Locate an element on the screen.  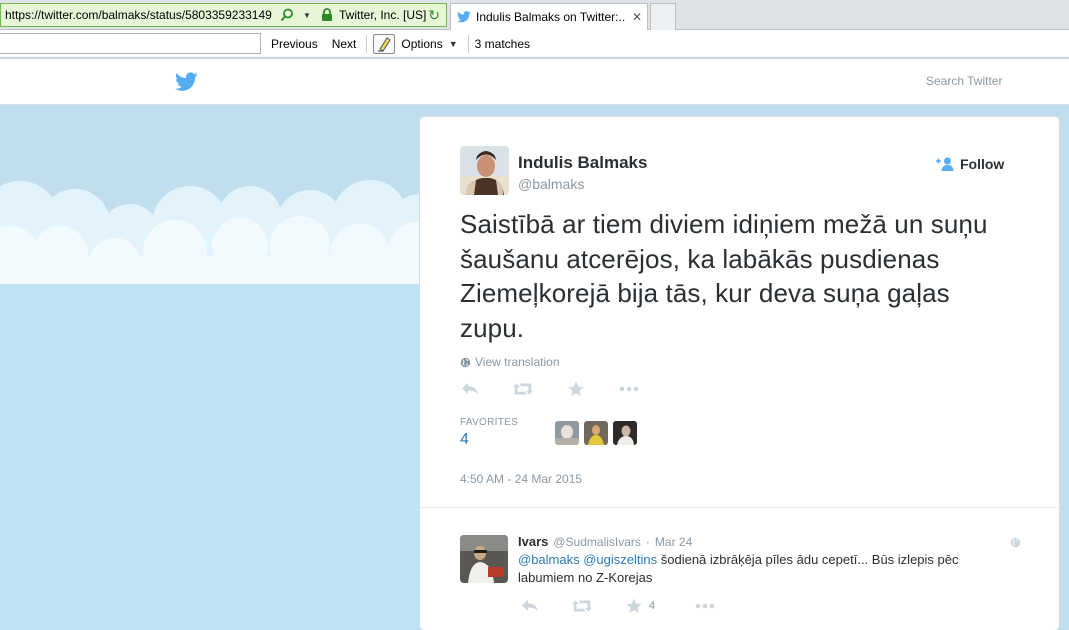
view-translation-link: View translation is located at coordinates (510, 362).